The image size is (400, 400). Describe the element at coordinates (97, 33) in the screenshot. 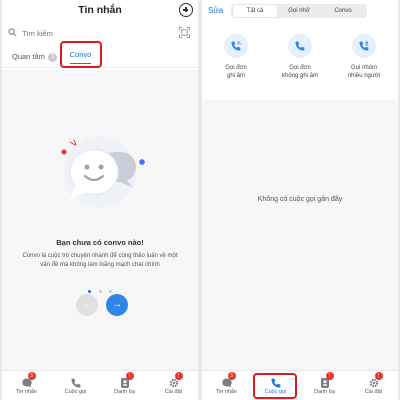

I see `search-input` at that location.